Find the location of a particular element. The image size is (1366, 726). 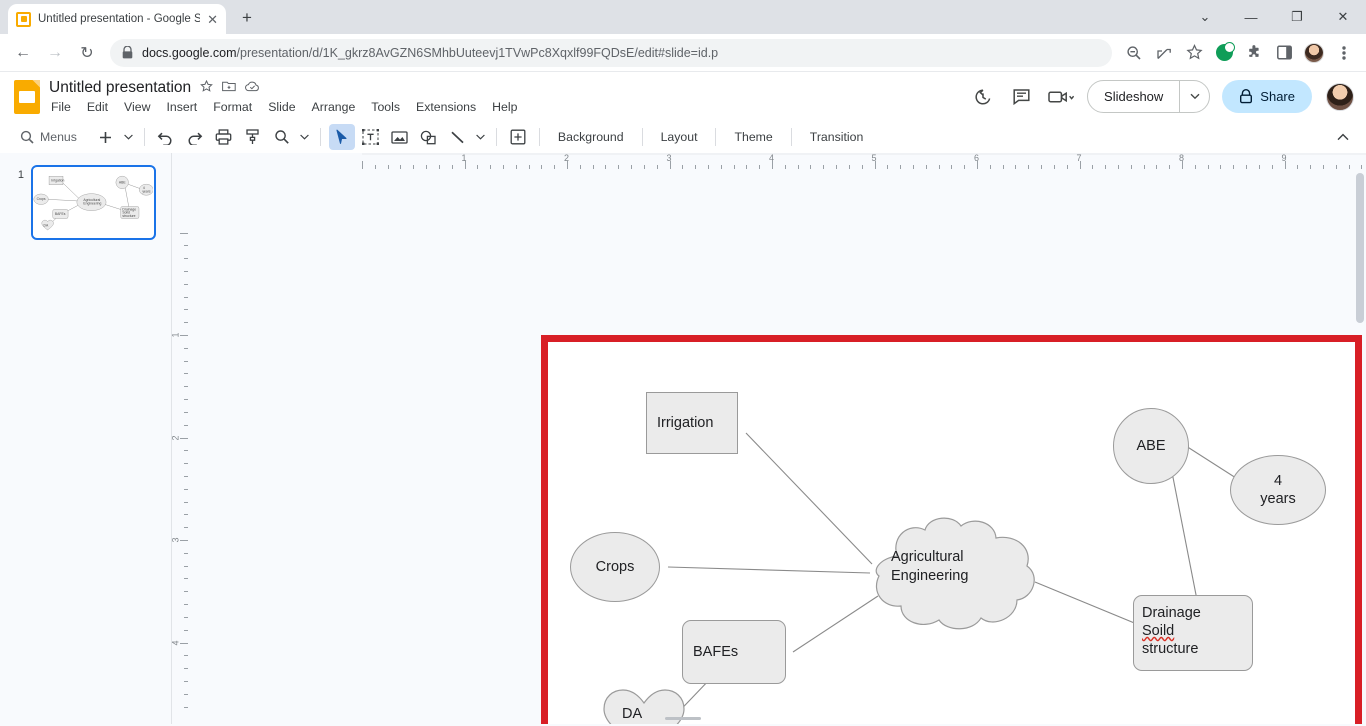

node-bafes: BAFEs is located at coordinates (734, 652).